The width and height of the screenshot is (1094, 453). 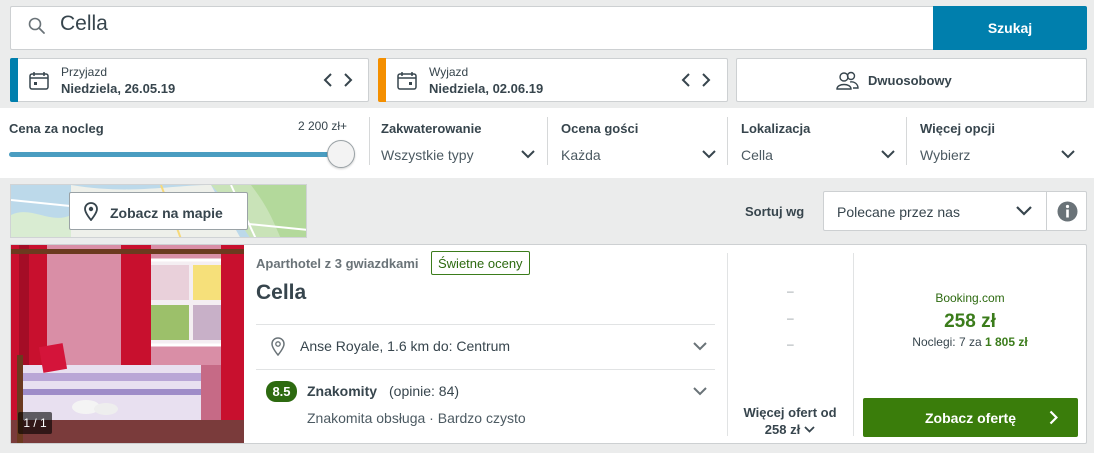 I want to click on checkout-accent-bar, so click(x=382, y=80).